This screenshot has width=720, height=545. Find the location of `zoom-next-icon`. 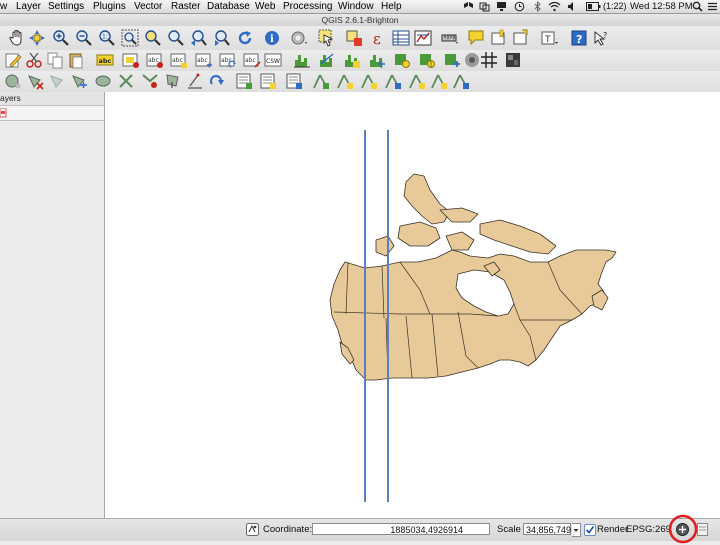

zoom-next-icon is located at coordinates (222, 38).